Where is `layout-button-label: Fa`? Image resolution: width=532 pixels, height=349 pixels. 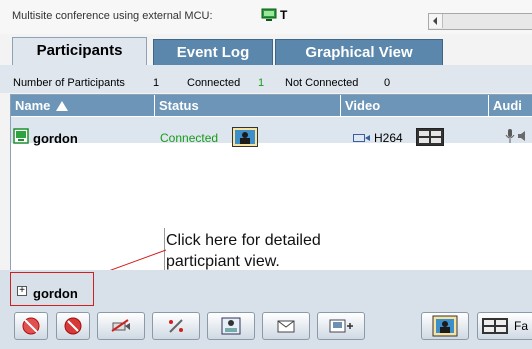 layout-button-label: Fa is located at coordinates (521, 326).